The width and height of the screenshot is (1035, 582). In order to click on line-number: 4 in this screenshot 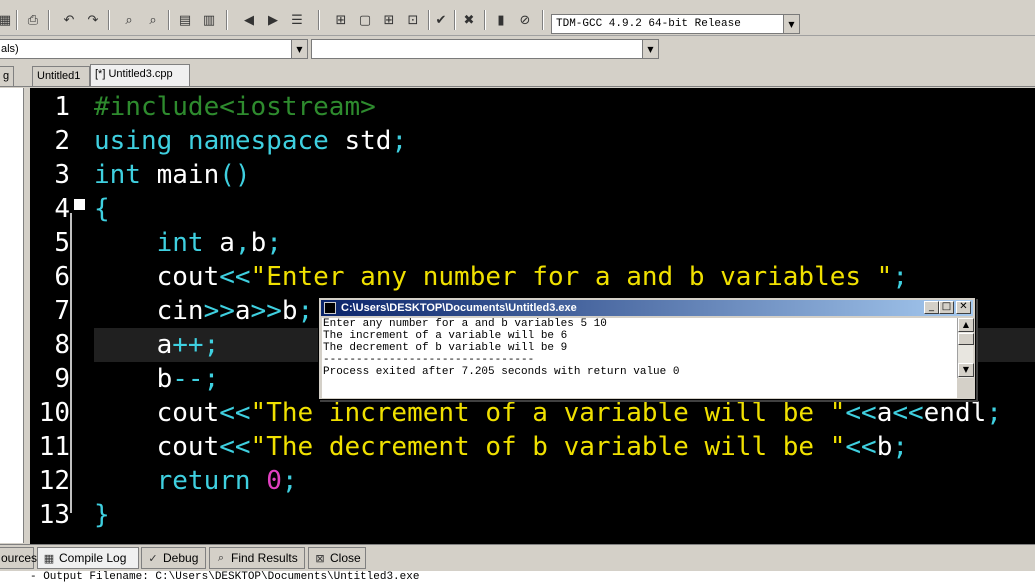, I will do `click(62, 209)`.